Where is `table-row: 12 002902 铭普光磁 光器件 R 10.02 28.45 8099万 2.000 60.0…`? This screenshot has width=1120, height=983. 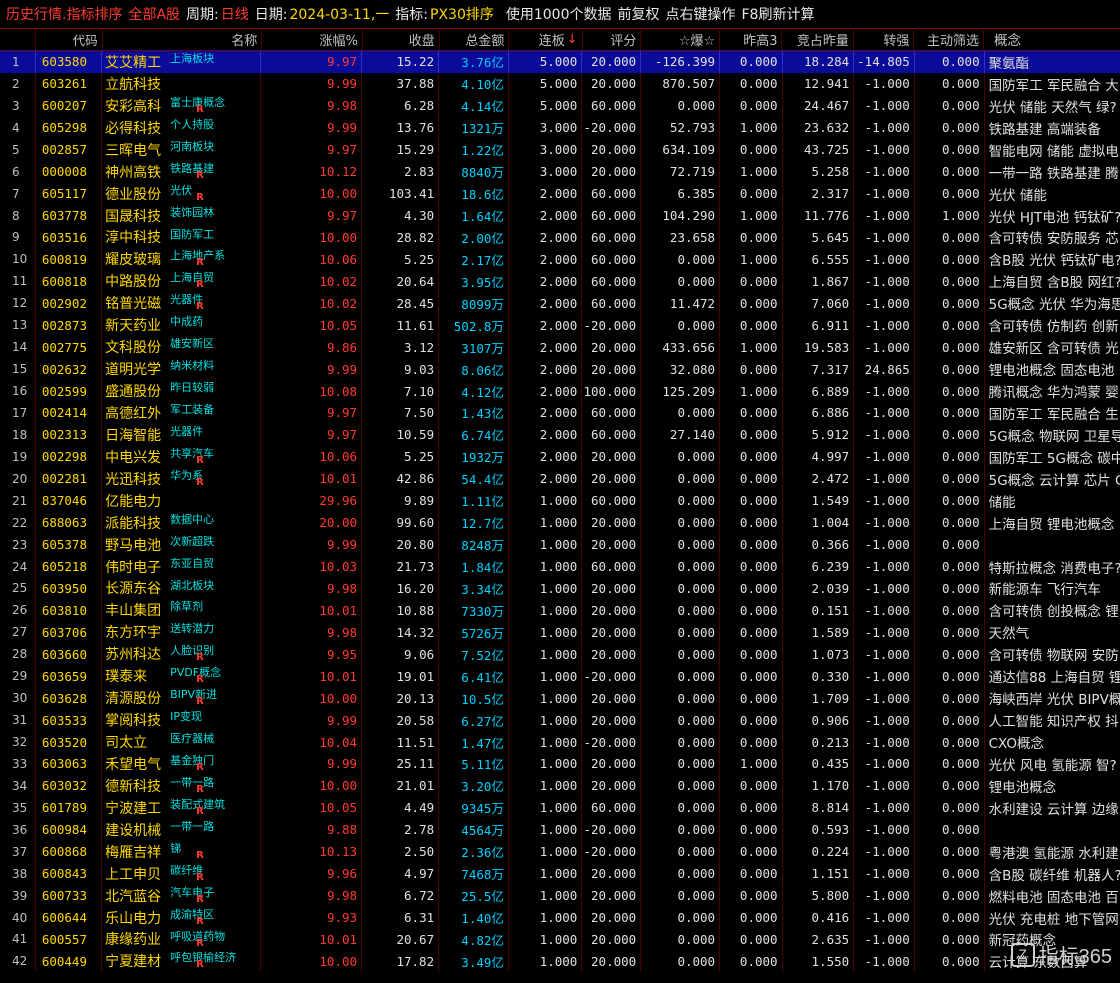
table-row: 12 002902 铭普光磁 光器件 R 10.02 28.45 8099万 2.000 60.0… is located at coordinates (560, 303).